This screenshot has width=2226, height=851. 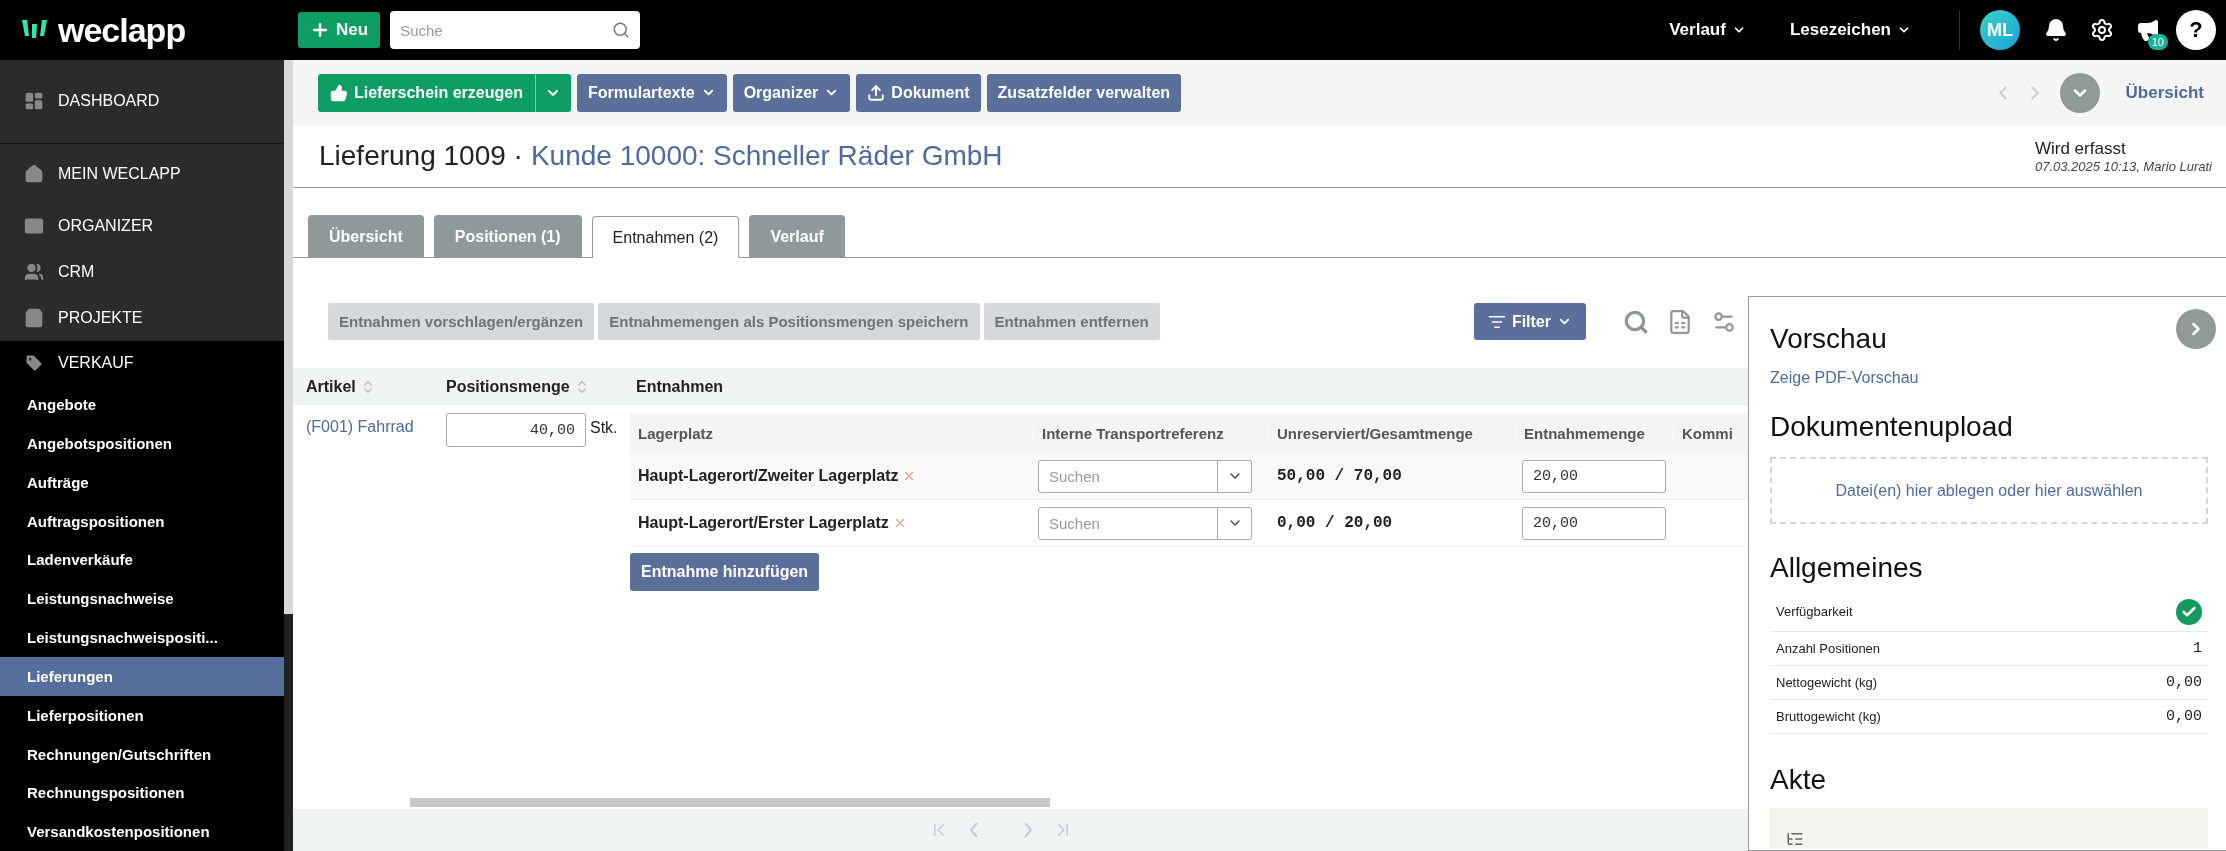 I want to click on section-heading: Akte, so click(x=1798, y=780).